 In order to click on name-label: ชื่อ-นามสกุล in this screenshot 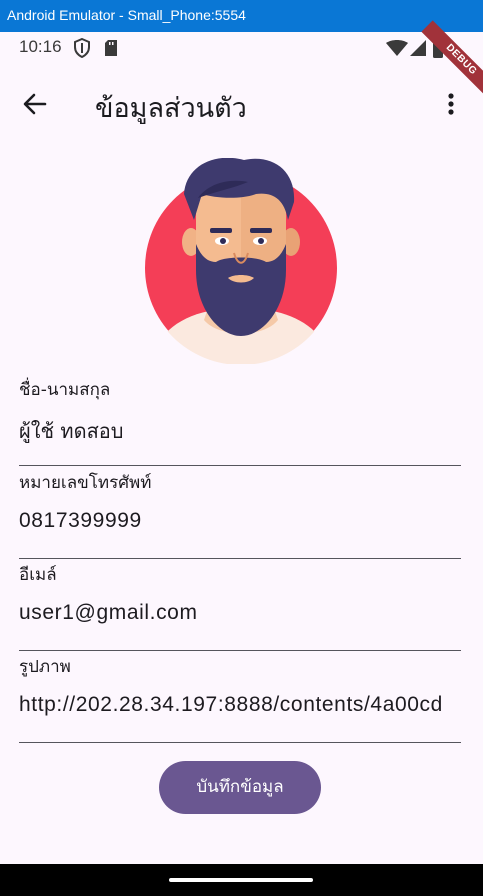, I will do `click(65, 390)`.